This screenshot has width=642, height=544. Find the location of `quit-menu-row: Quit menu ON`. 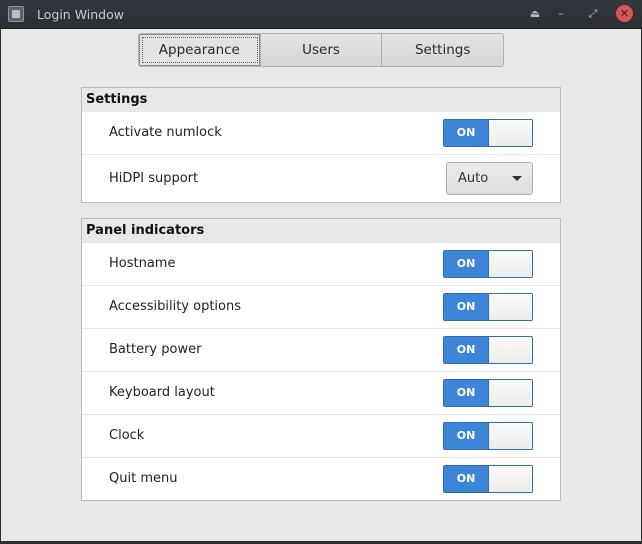

quit-menu-row: Quit menu ON is located at coordinates (321, 478).